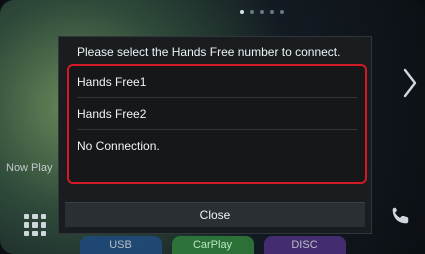  I want to click on option-hands-free-1: Hands Free1, so click(217, 82).